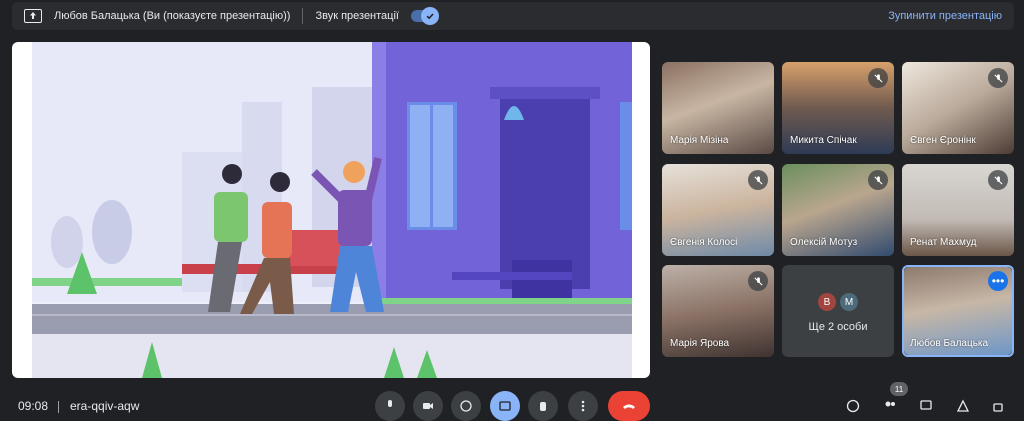 The width and height of the screenshot is (1024, 421). Describe the element at coordinates (33, 406) in the screenshot. I see `meeting-time: 09:08` at that location.